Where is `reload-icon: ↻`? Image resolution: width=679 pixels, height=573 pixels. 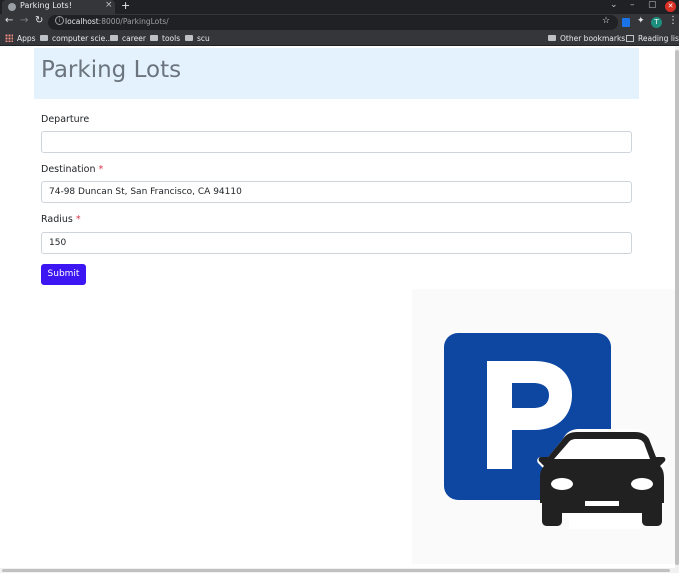
reload-icon: ↻ is located at coordinates (39, 20).